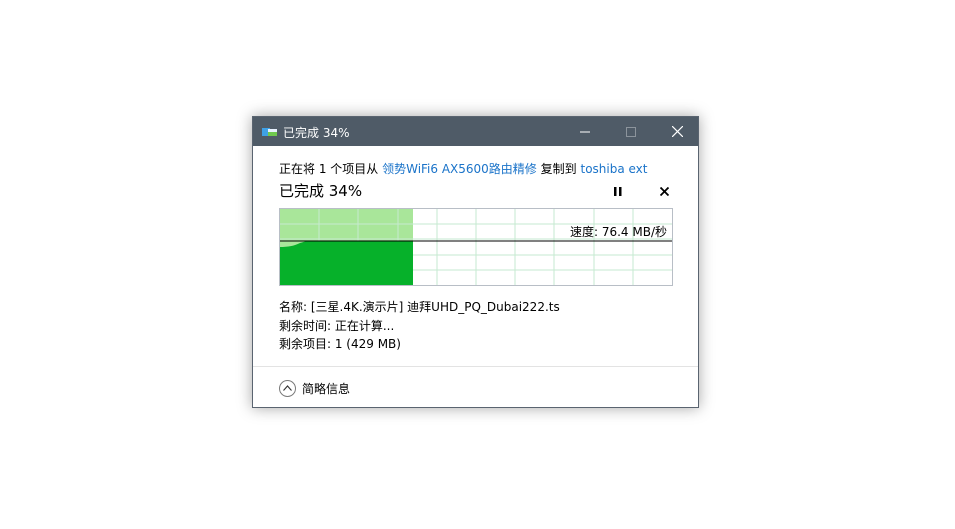 This screenshot has height=529, width=955. I want to click on minimize-icon, so click(585, 131).